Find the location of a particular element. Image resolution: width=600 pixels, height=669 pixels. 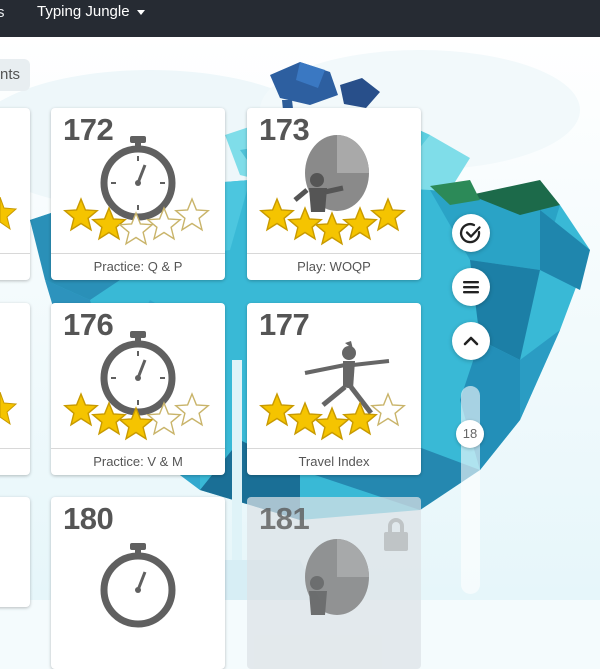

typing-jungle-label: Typing Jungle is located at coordinates (83, 11).